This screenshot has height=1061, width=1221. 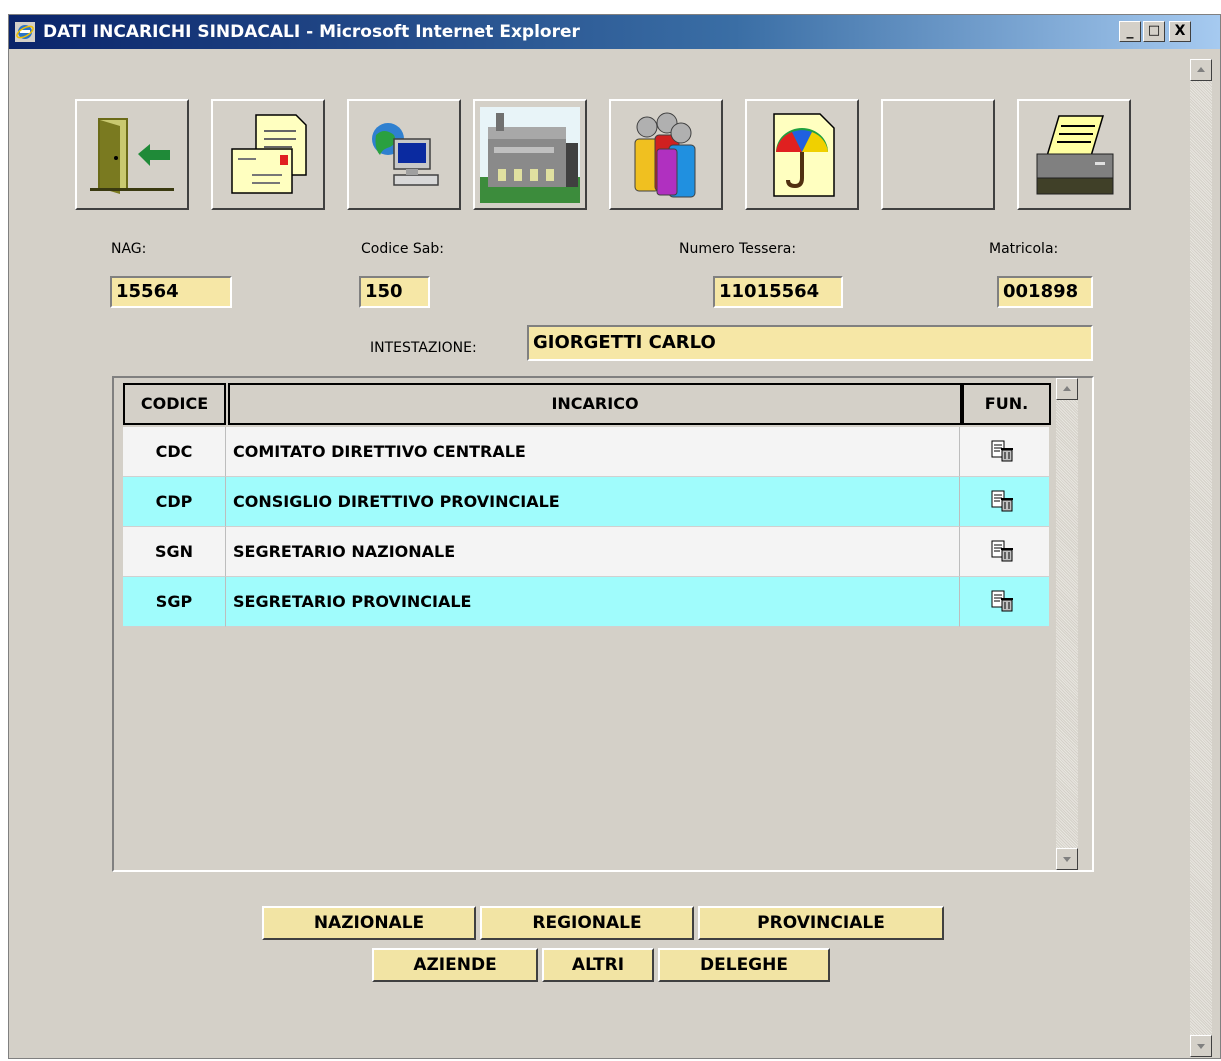 I want to click on incarico-cell: SEGRETARIO NAZIONALE, so click(x=593, y=552).